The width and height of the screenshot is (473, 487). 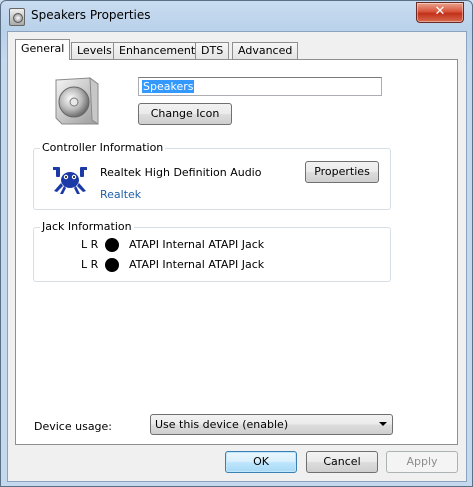 What do you see at coordinates (160, 50) in the screenshot?
I see `tab-enhancements: Enhancements` at bounding box center [160, 50].